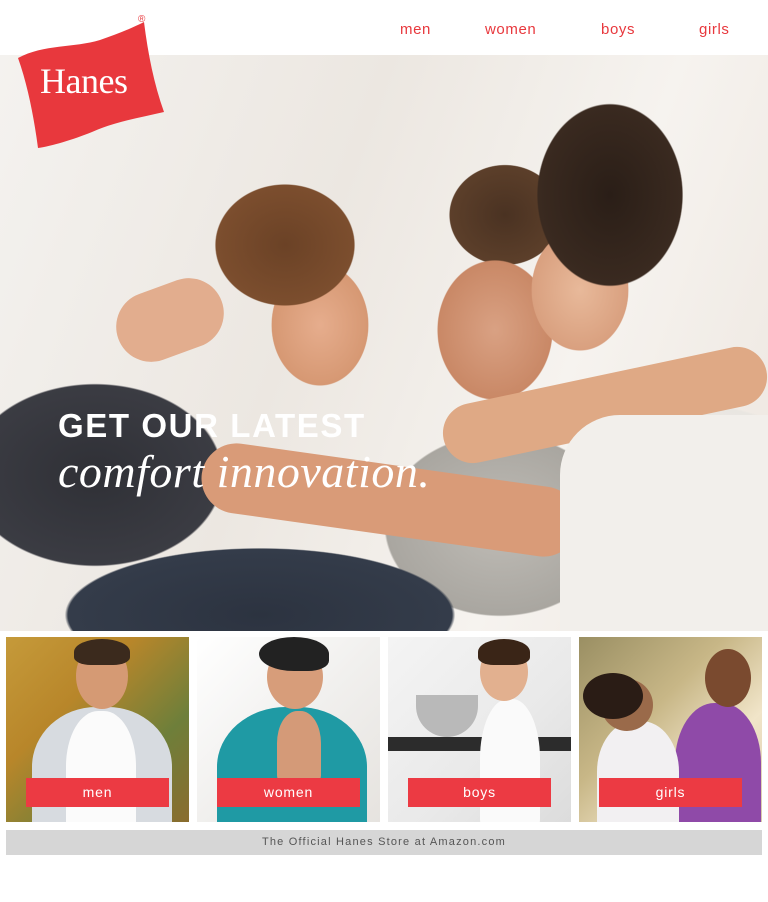 The height and width of the screenshot is (902, 768). What do you see at coordinates (97, 792) in the screenshot?
I see `tile-label-men: men` at bounding box center [97, 792].